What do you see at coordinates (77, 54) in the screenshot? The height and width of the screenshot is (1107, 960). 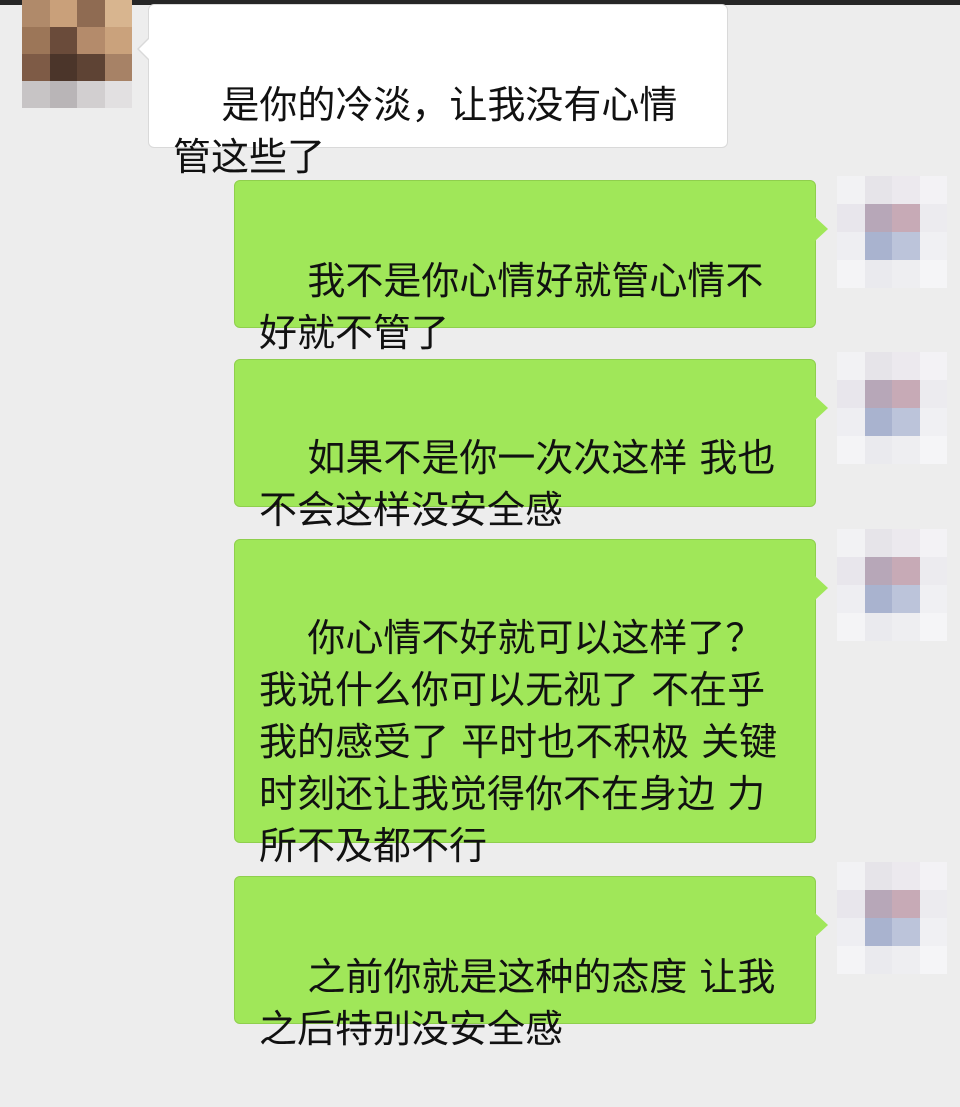 I see `contact-avatar` at bounding box center [77, 54].